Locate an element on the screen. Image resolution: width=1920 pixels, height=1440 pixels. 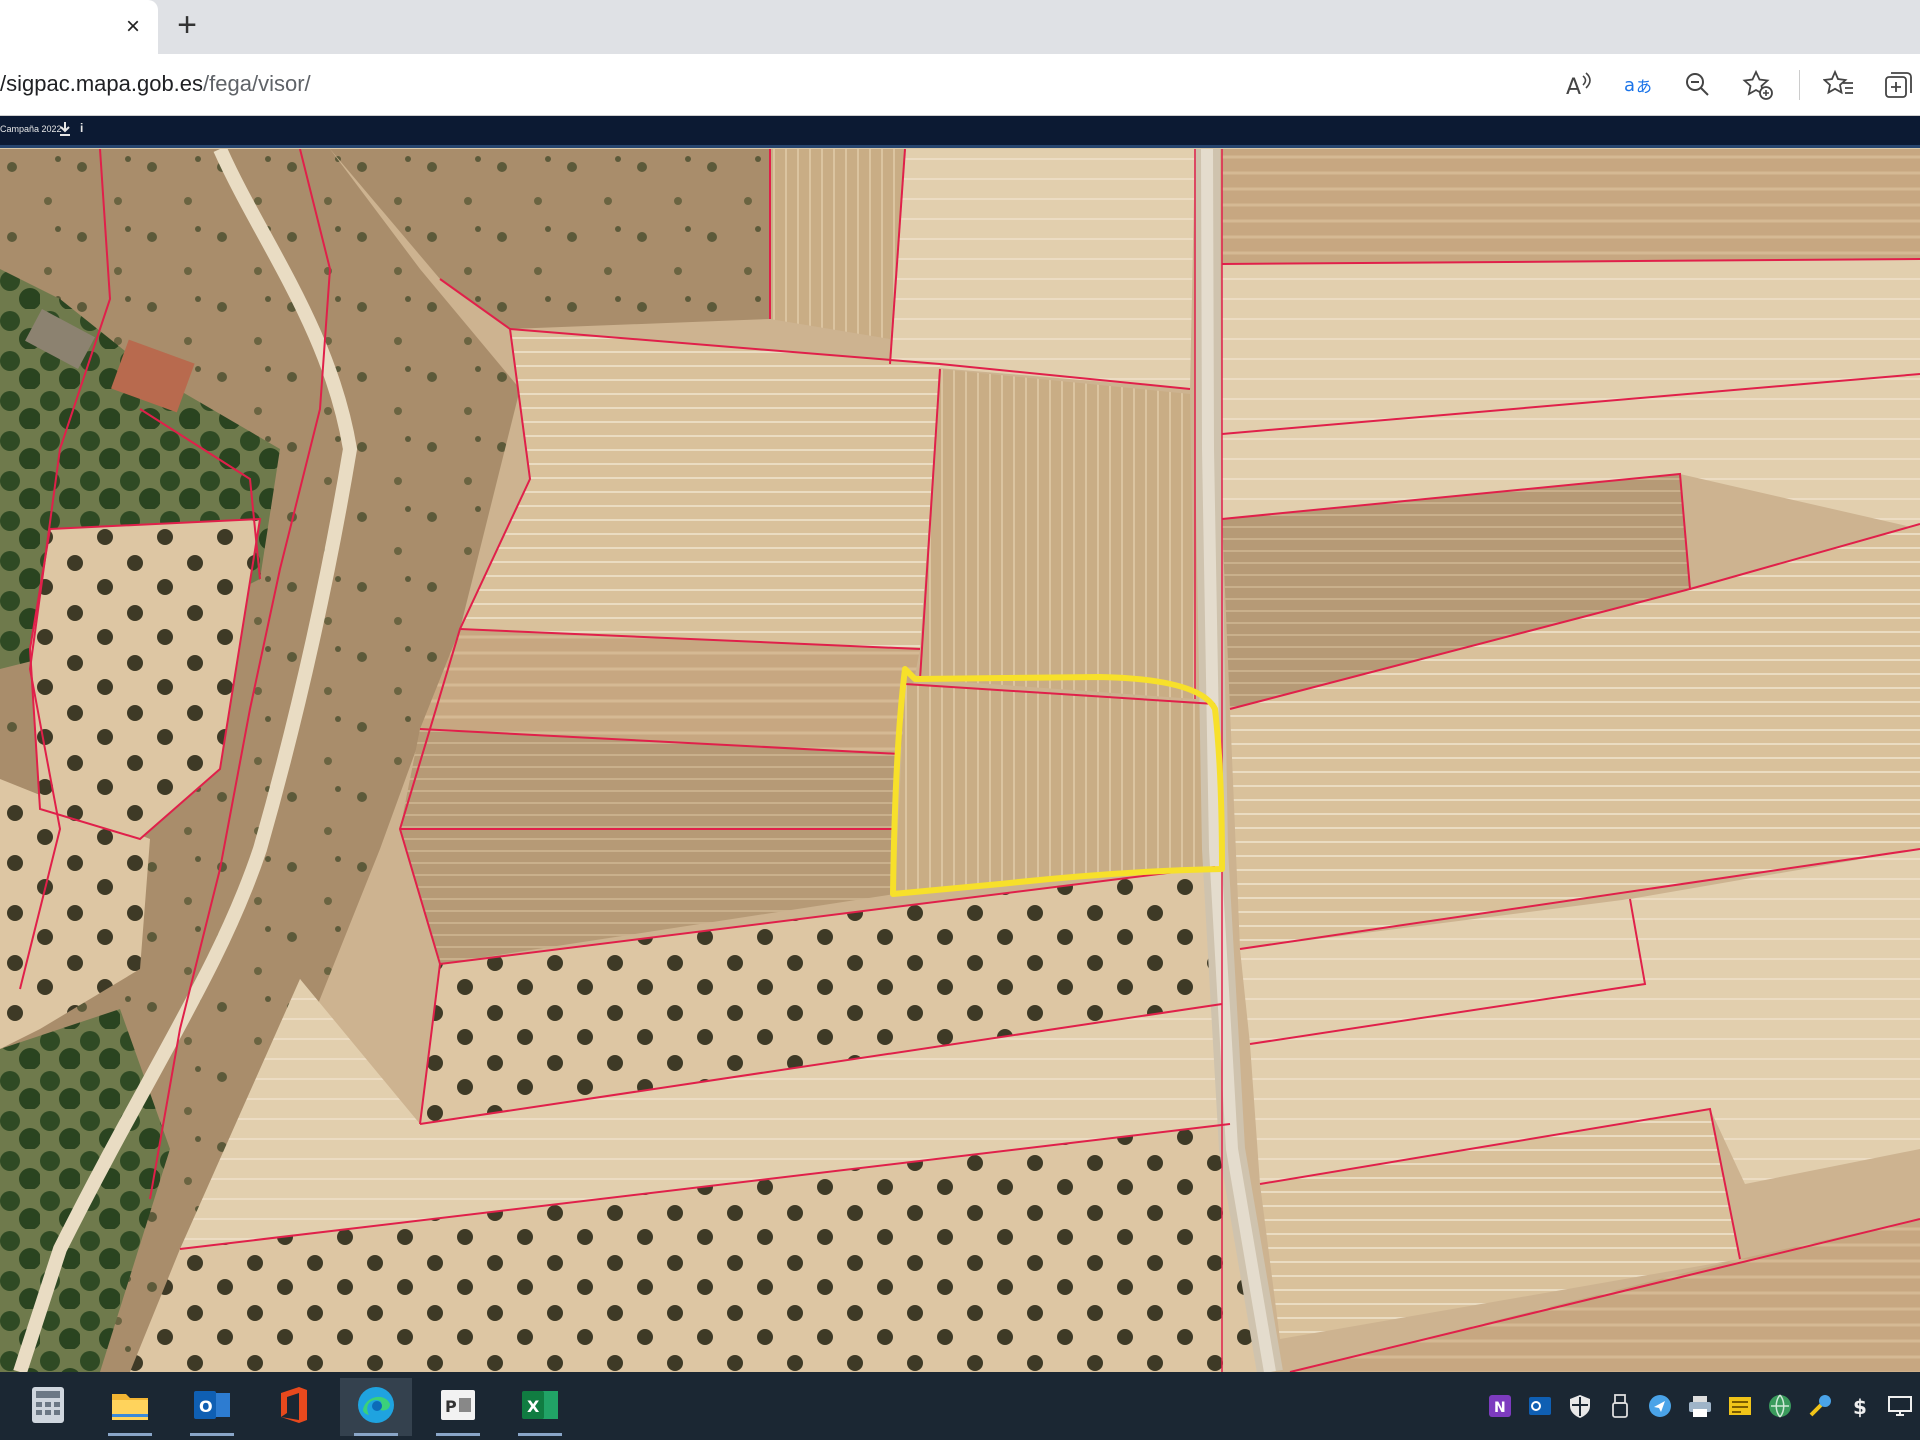
printer-icon is located at coordinates (1700, 1406).